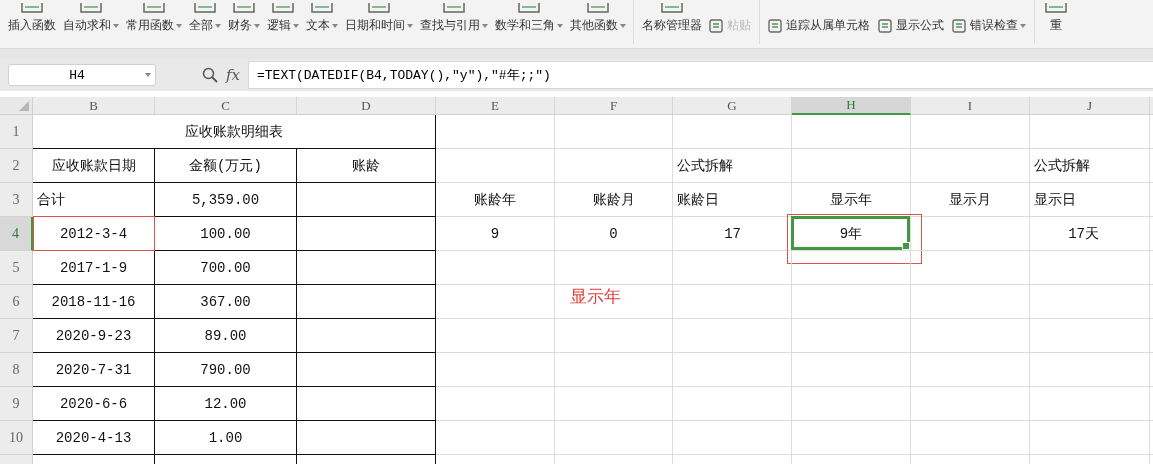 Image resolution: width=1153 pixels, height=464 pixels. What do you see at coordinates (16, 438) in the screenshot?
I see `row-header: 10` at bounding box center [16, 438].